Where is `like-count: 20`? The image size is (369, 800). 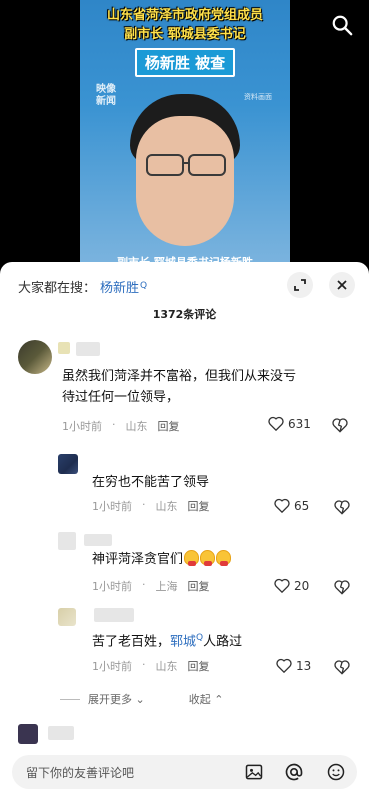 like-count: 20 is located at coordinates (302, 585).